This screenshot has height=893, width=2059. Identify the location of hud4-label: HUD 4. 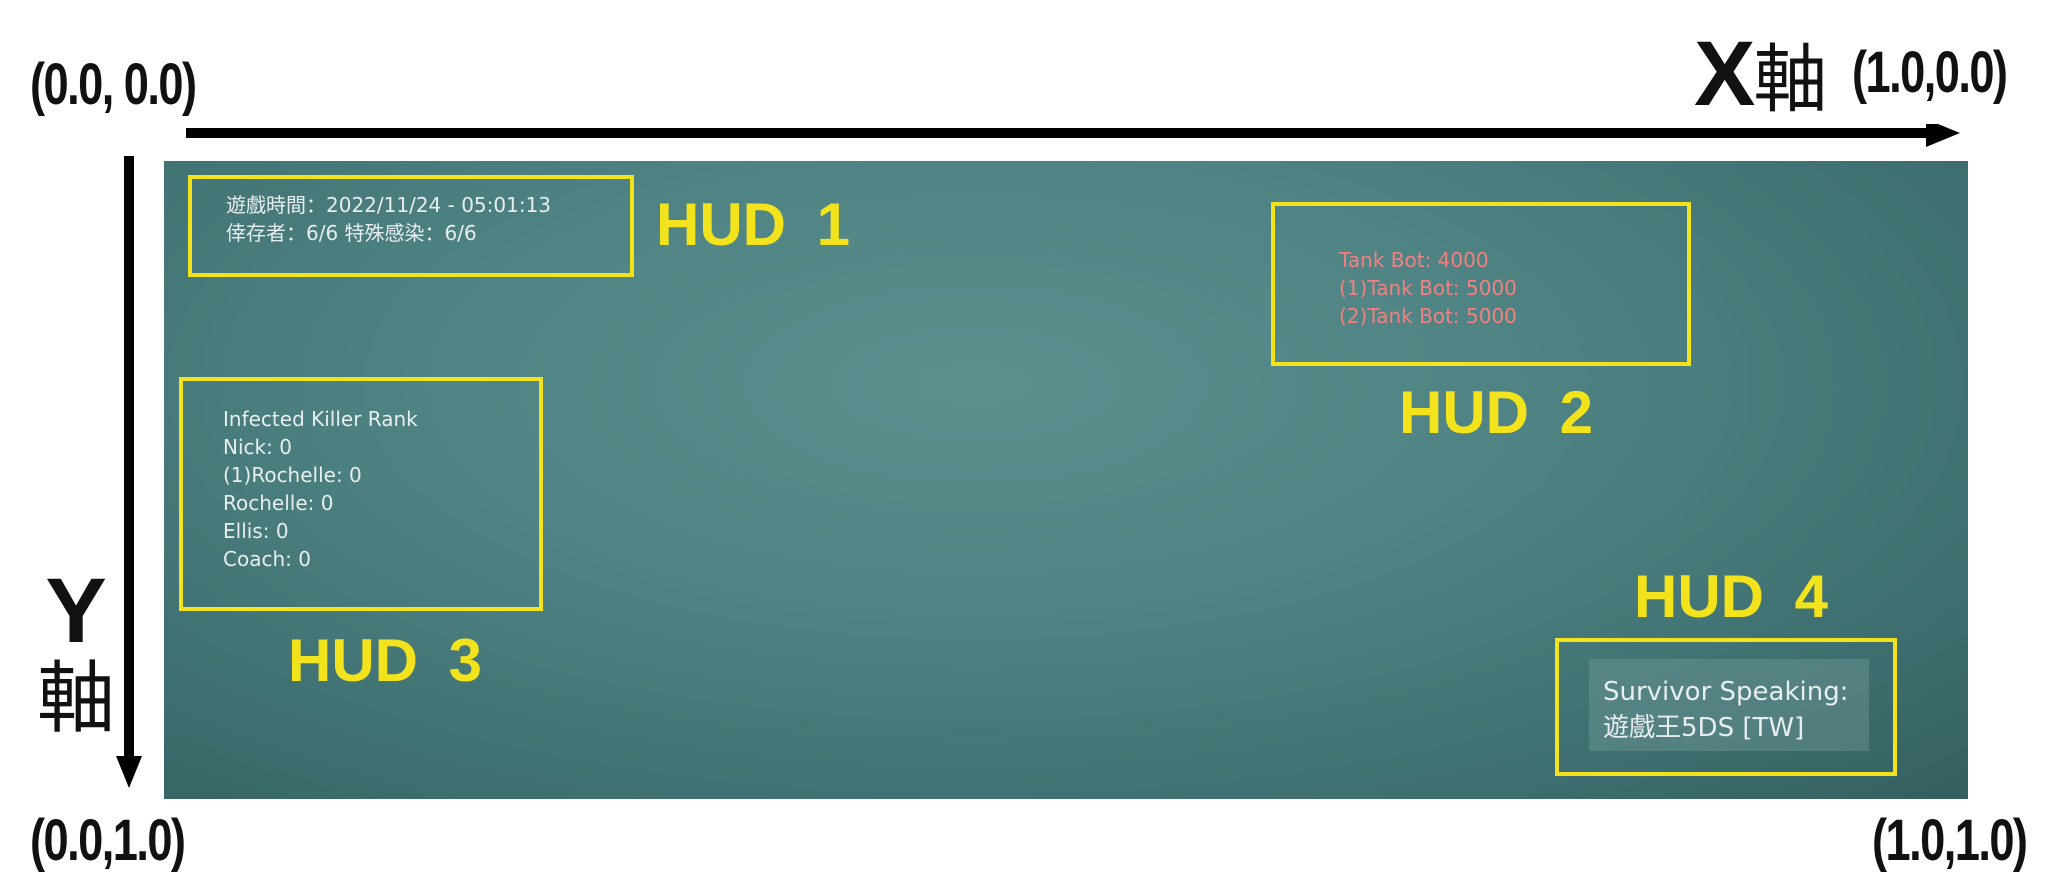
(1731, 596).